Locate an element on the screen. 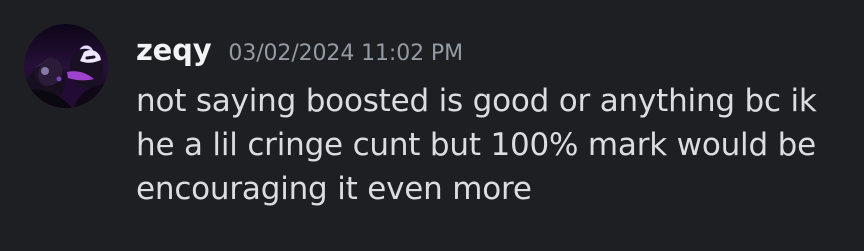 This screenshot has width=864, height=251. avatar-image-icon is located at coordinates (66, 78).